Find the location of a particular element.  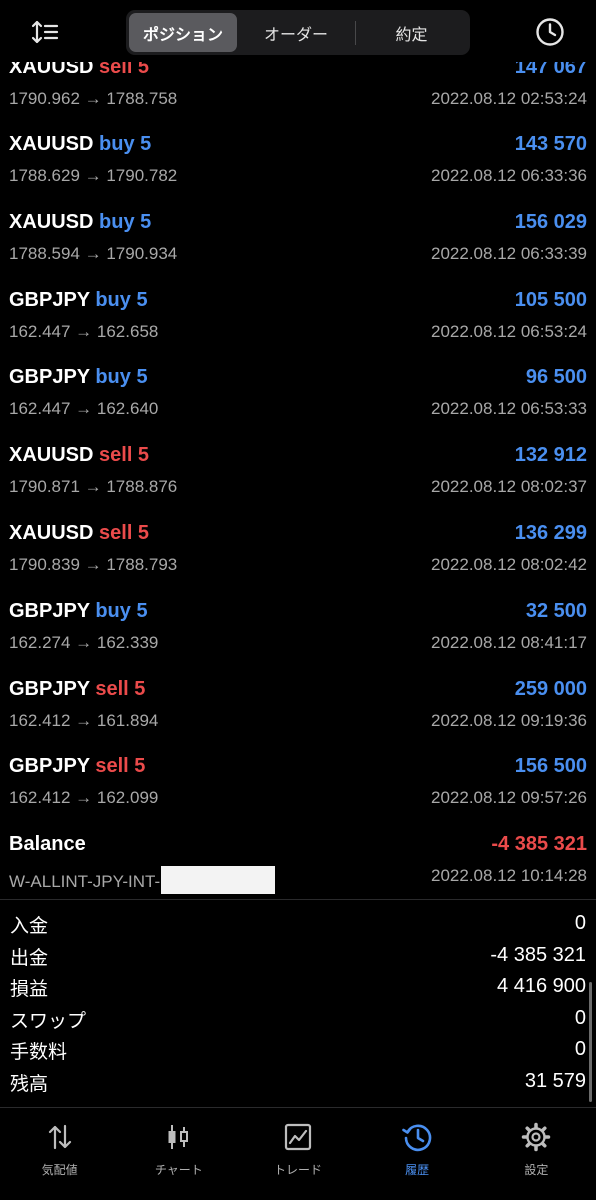

summary-row-commission: 手数料 0 is located at coordinates (298, 1050).